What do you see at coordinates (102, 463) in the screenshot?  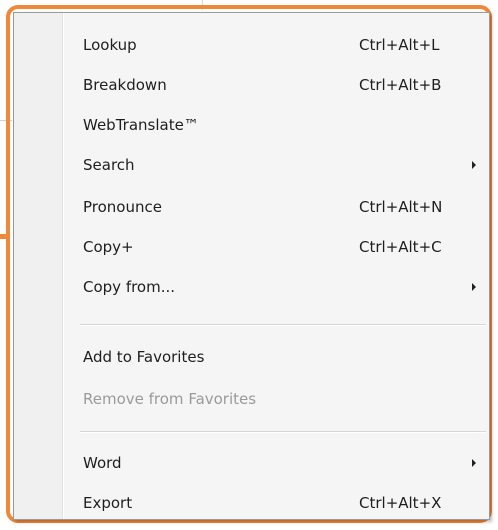 I see `menu-item-label: Word` at bounding box center [102, 463].